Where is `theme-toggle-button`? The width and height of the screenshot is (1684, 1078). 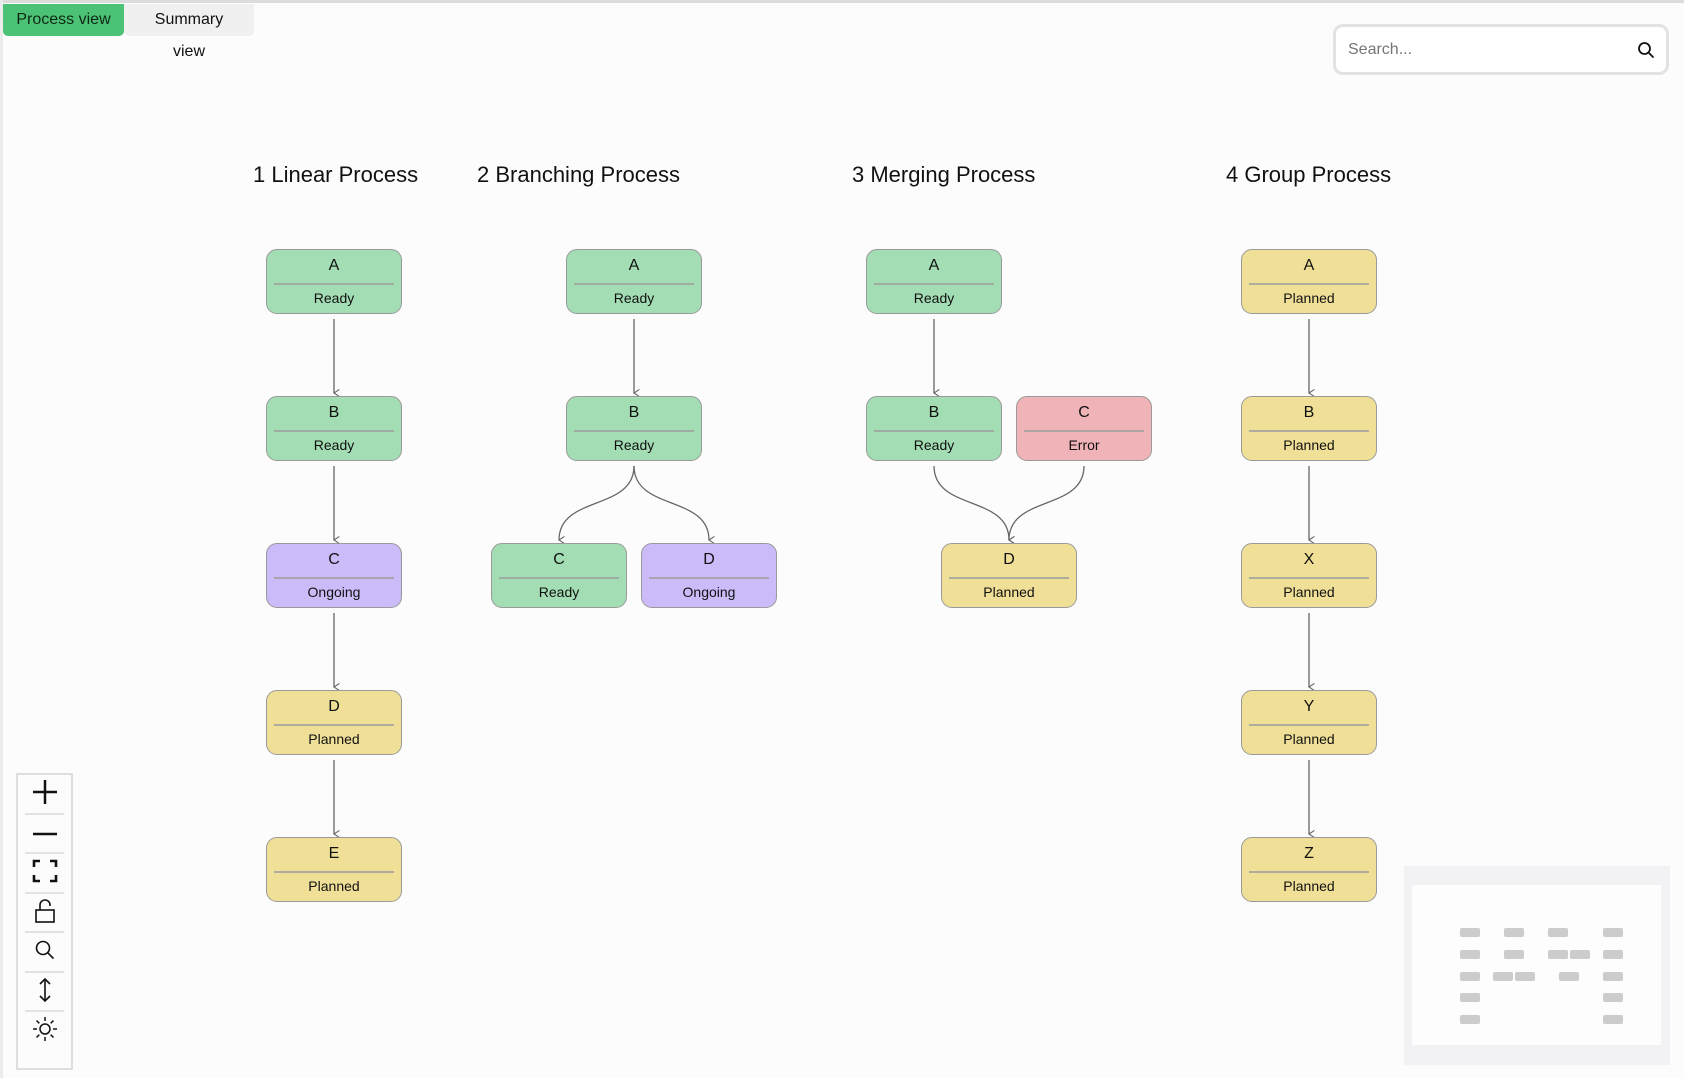
theme-toggle-button is located at coordinates (44, 1032).